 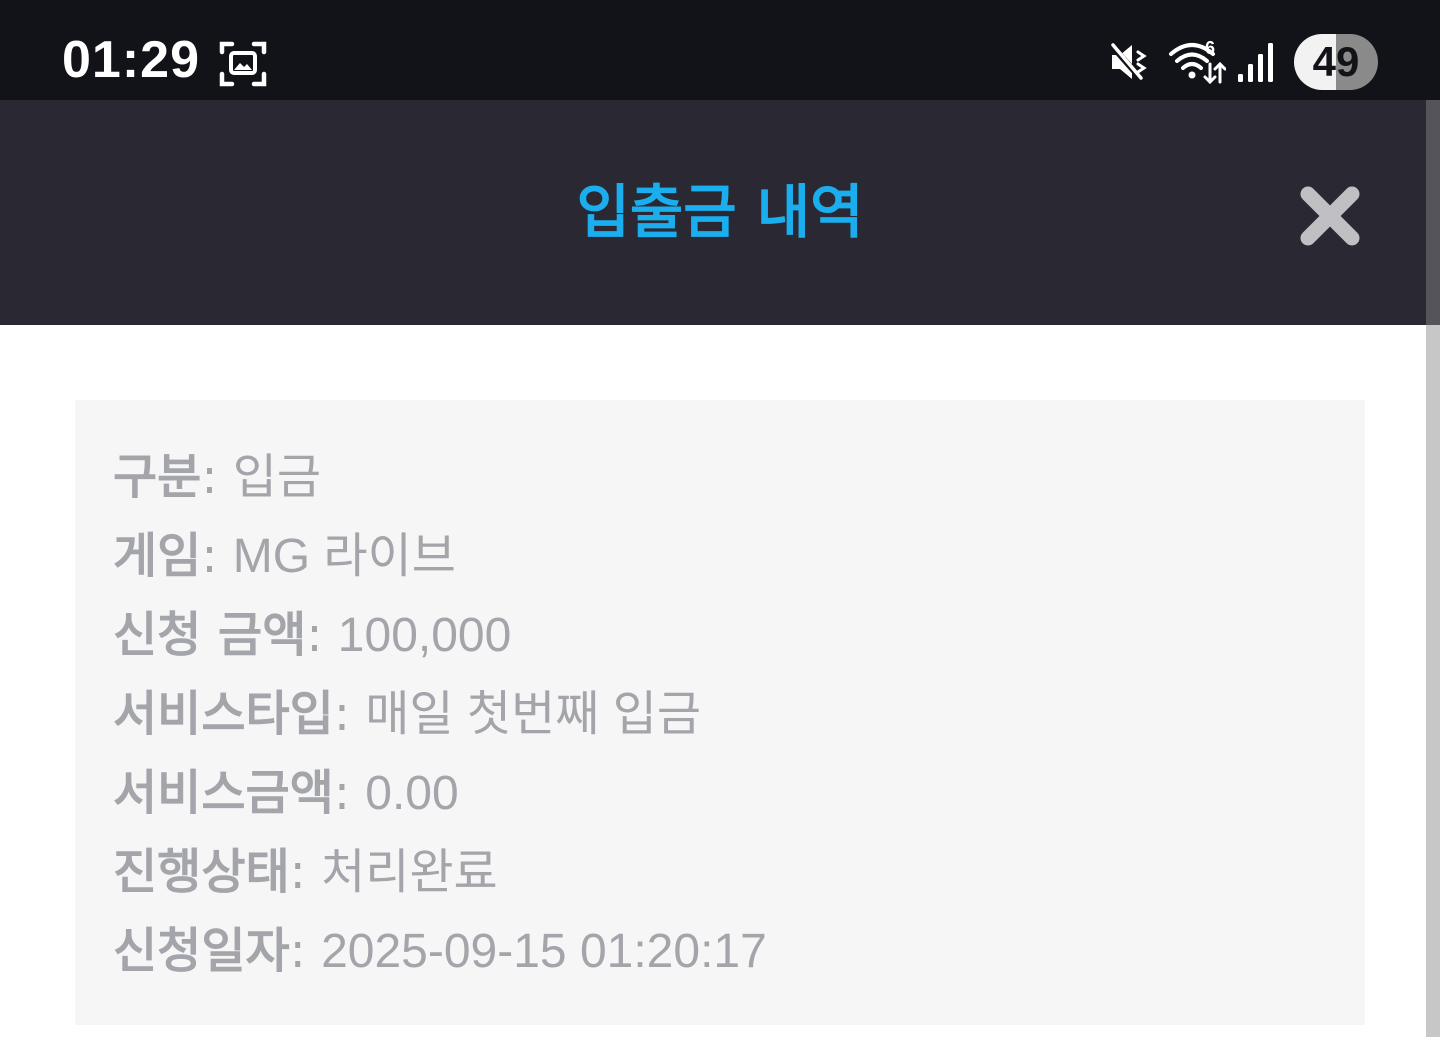 I want to click on detail-value: 0.00, so click(x=412, y=793).